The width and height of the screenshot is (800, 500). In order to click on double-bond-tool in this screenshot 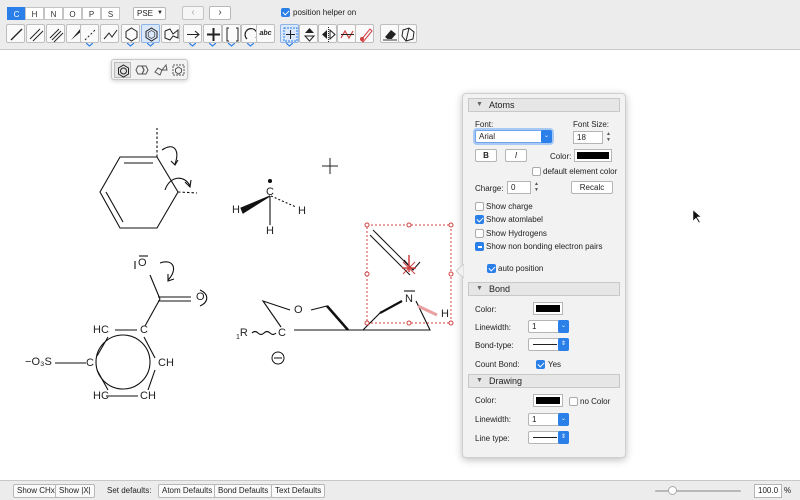, I will do `click(35, 33)`.